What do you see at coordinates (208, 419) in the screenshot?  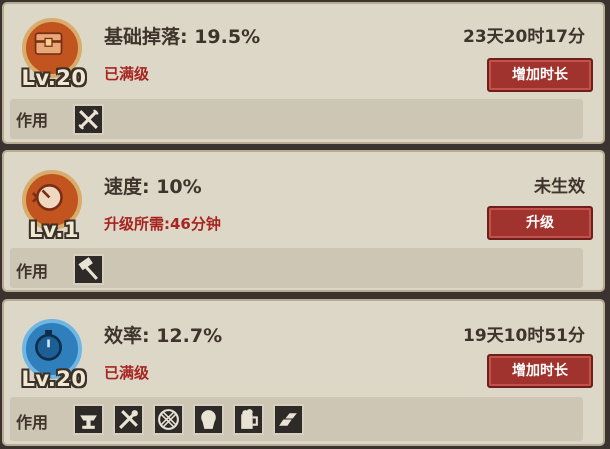 I see `cupcake-icon` at bounding box center [208, 419].